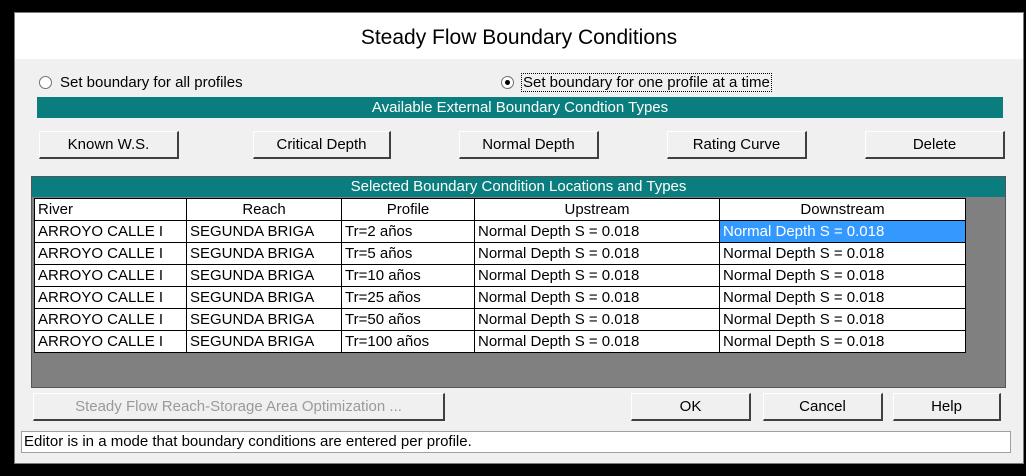 This screenshot has width=1026, height=476. I want to click on column-header-downstream: Downstream, so click(842, 209).